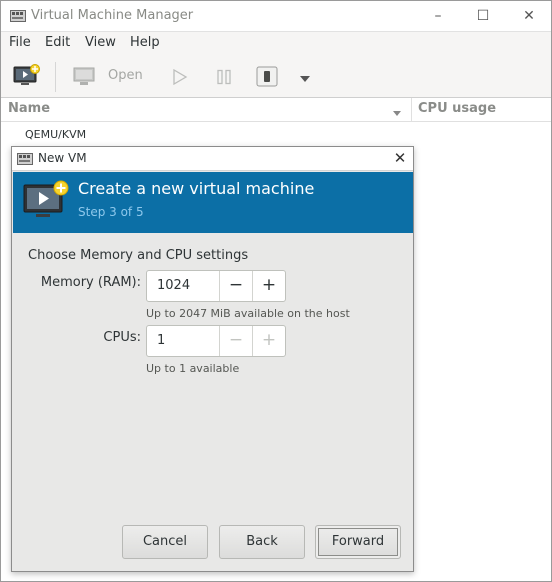 The image size is (552, 582). Describe the element at coordinates (180, 78) in the screenshot. I see `run-icon` at that location.